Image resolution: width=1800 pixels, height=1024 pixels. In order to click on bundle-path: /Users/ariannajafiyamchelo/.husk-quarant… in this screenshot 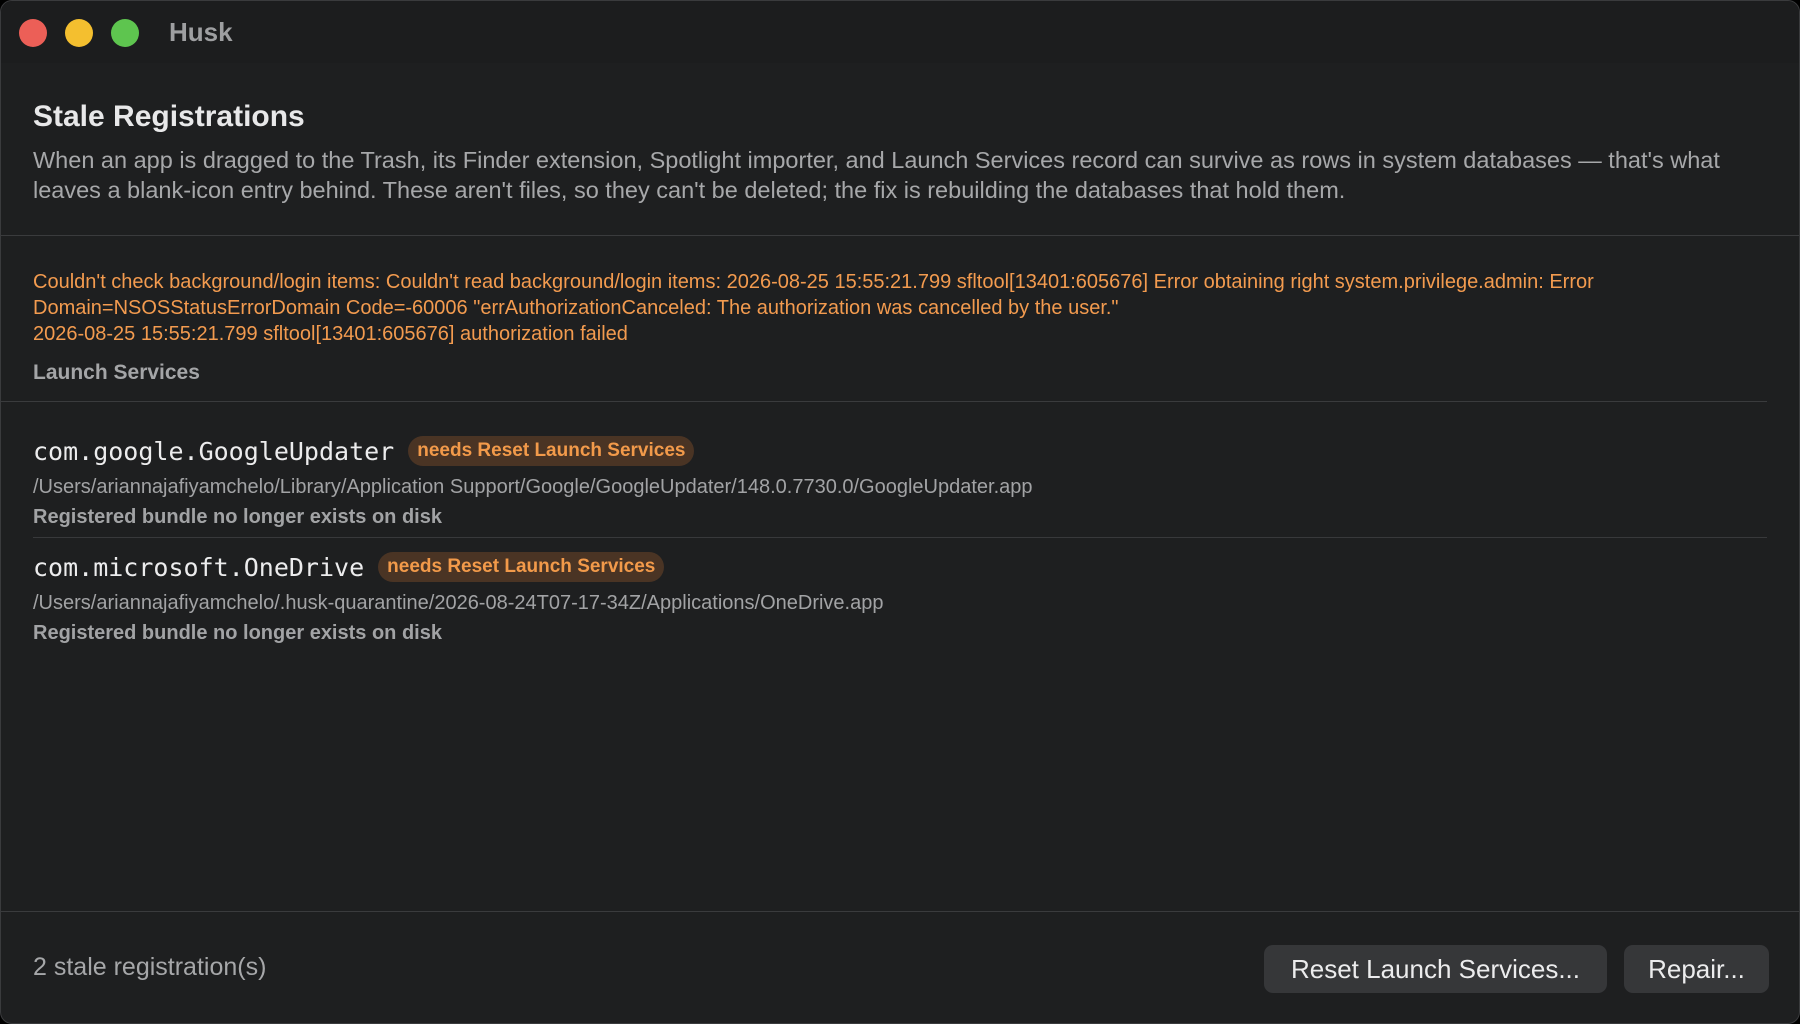, I will do `click(458, 603)`.